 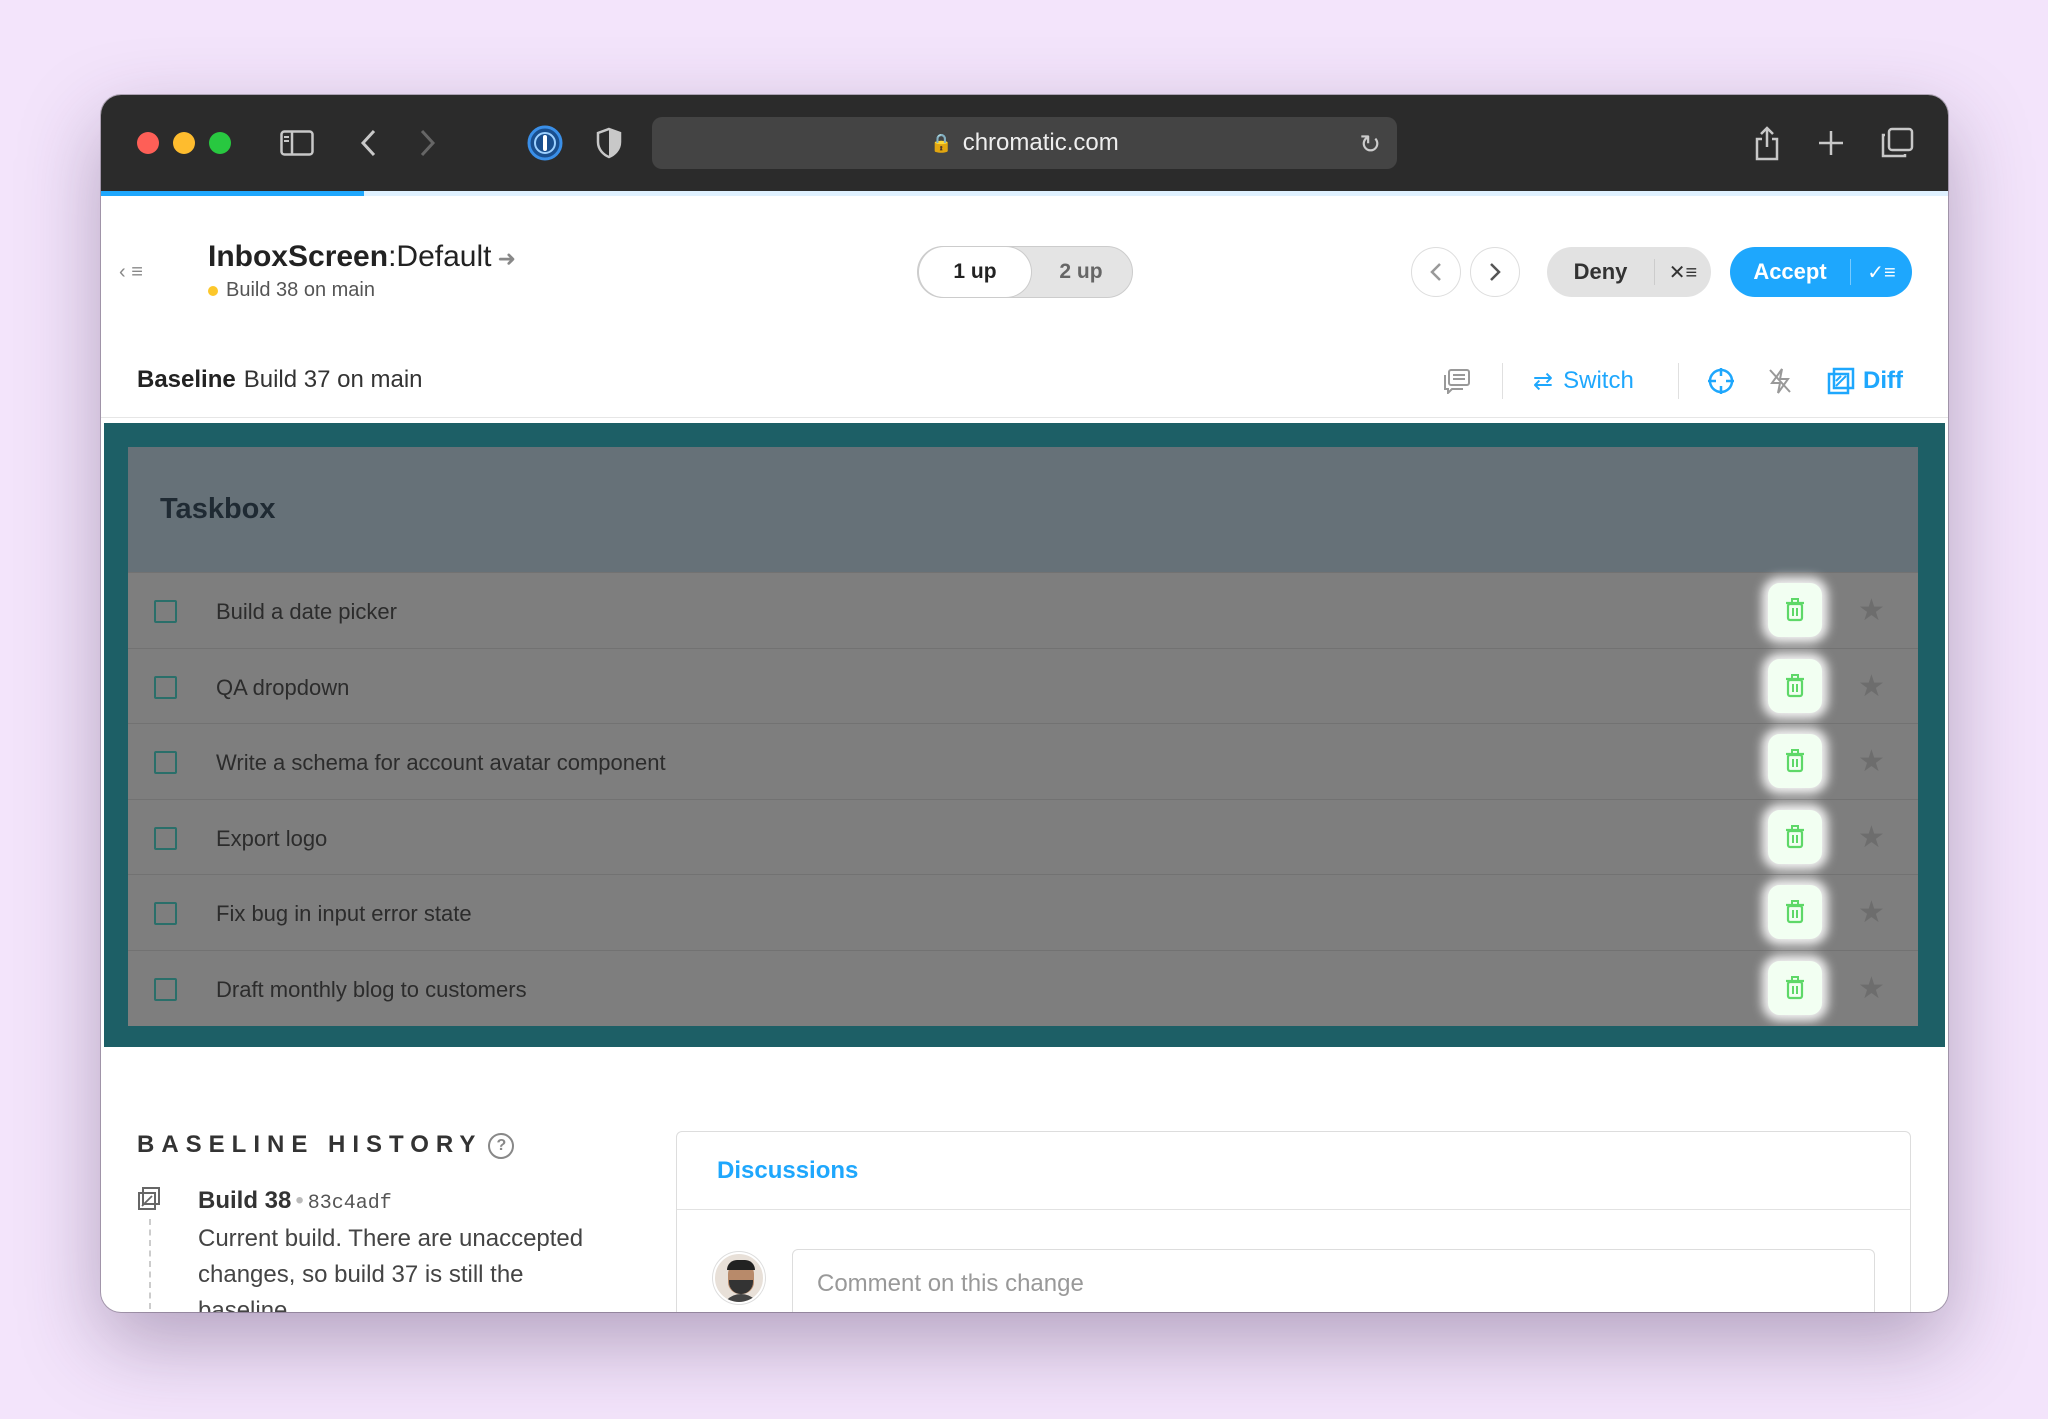 What do you see at coordinates (1495, 272) in the screenshot?
I see `next-change-button` at bounding box center [1495, 272].